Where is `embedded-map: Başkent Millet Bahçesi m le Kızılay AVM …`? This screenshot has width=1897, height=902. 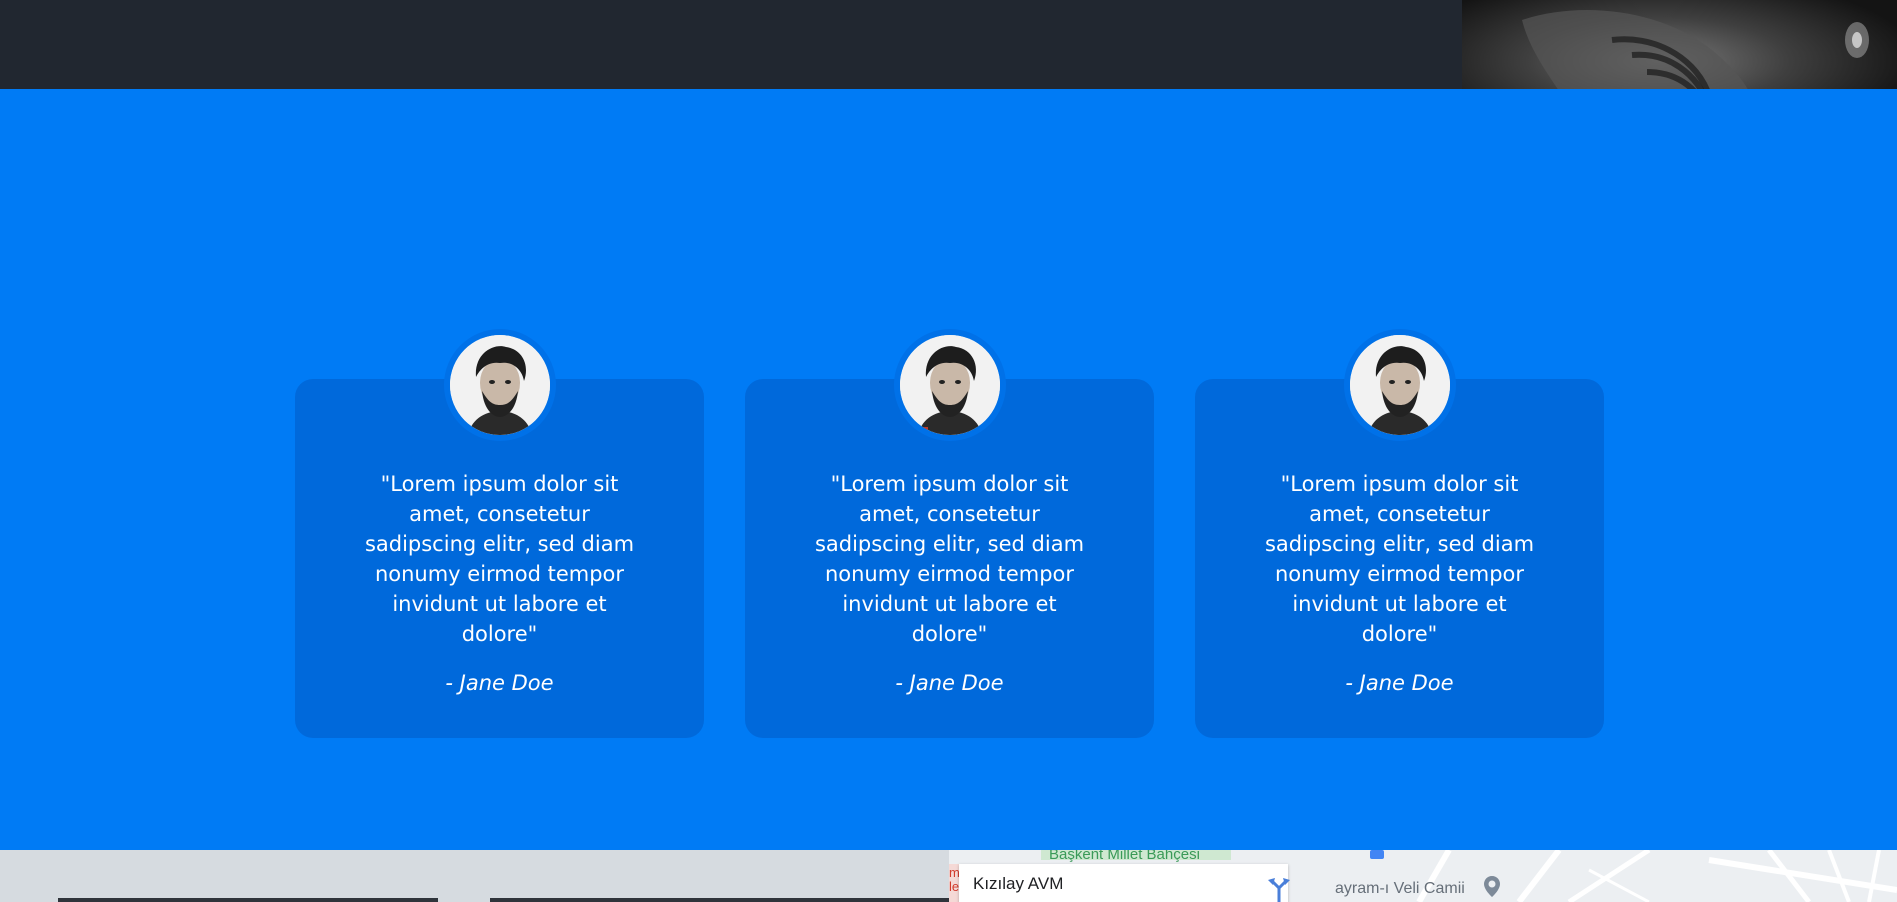 embedded-map: Başkent Millet Bahçesi m le Kızılay AVM … is located at coordinates (1423, 876).